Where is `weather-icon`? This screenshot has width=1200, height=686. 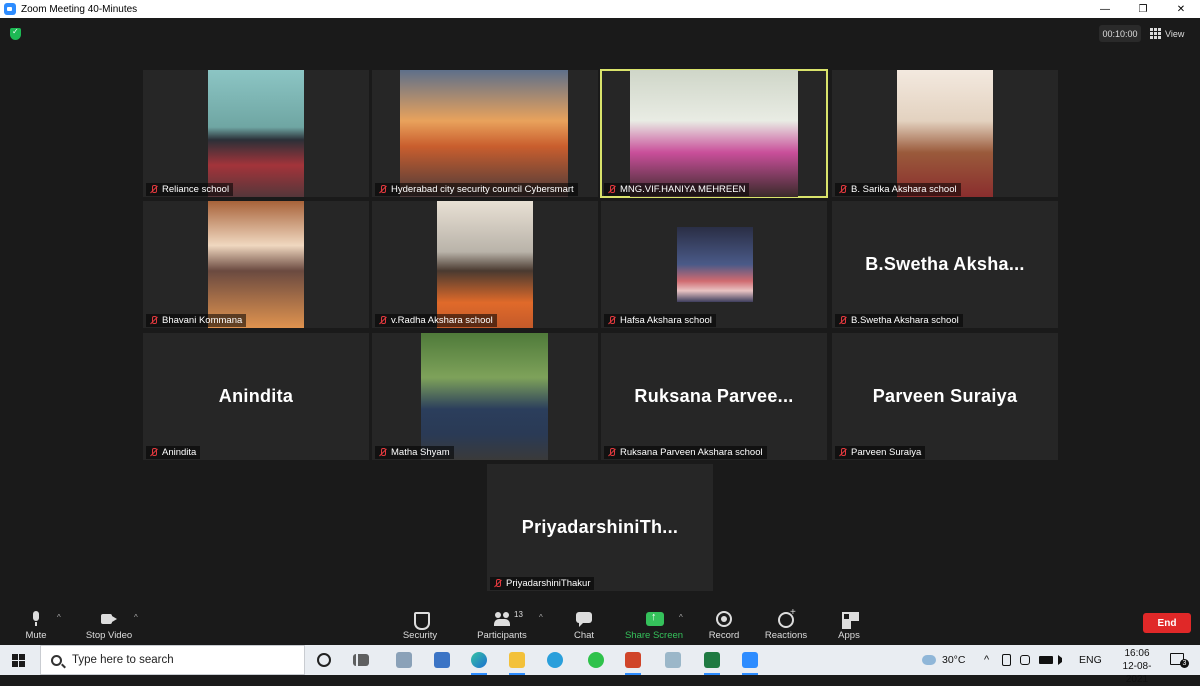 weather-icon is located at coordinates (929, 660).